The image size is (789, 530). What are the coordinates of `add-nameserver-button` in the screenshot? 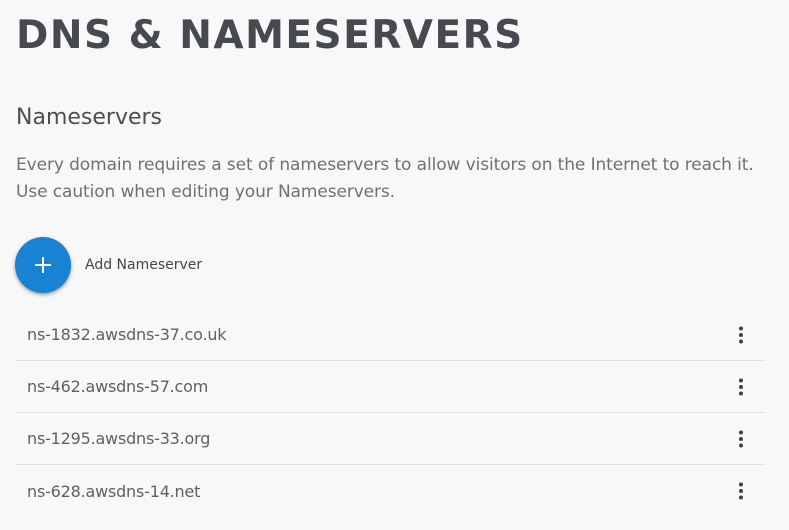 It's located at (43, 265).